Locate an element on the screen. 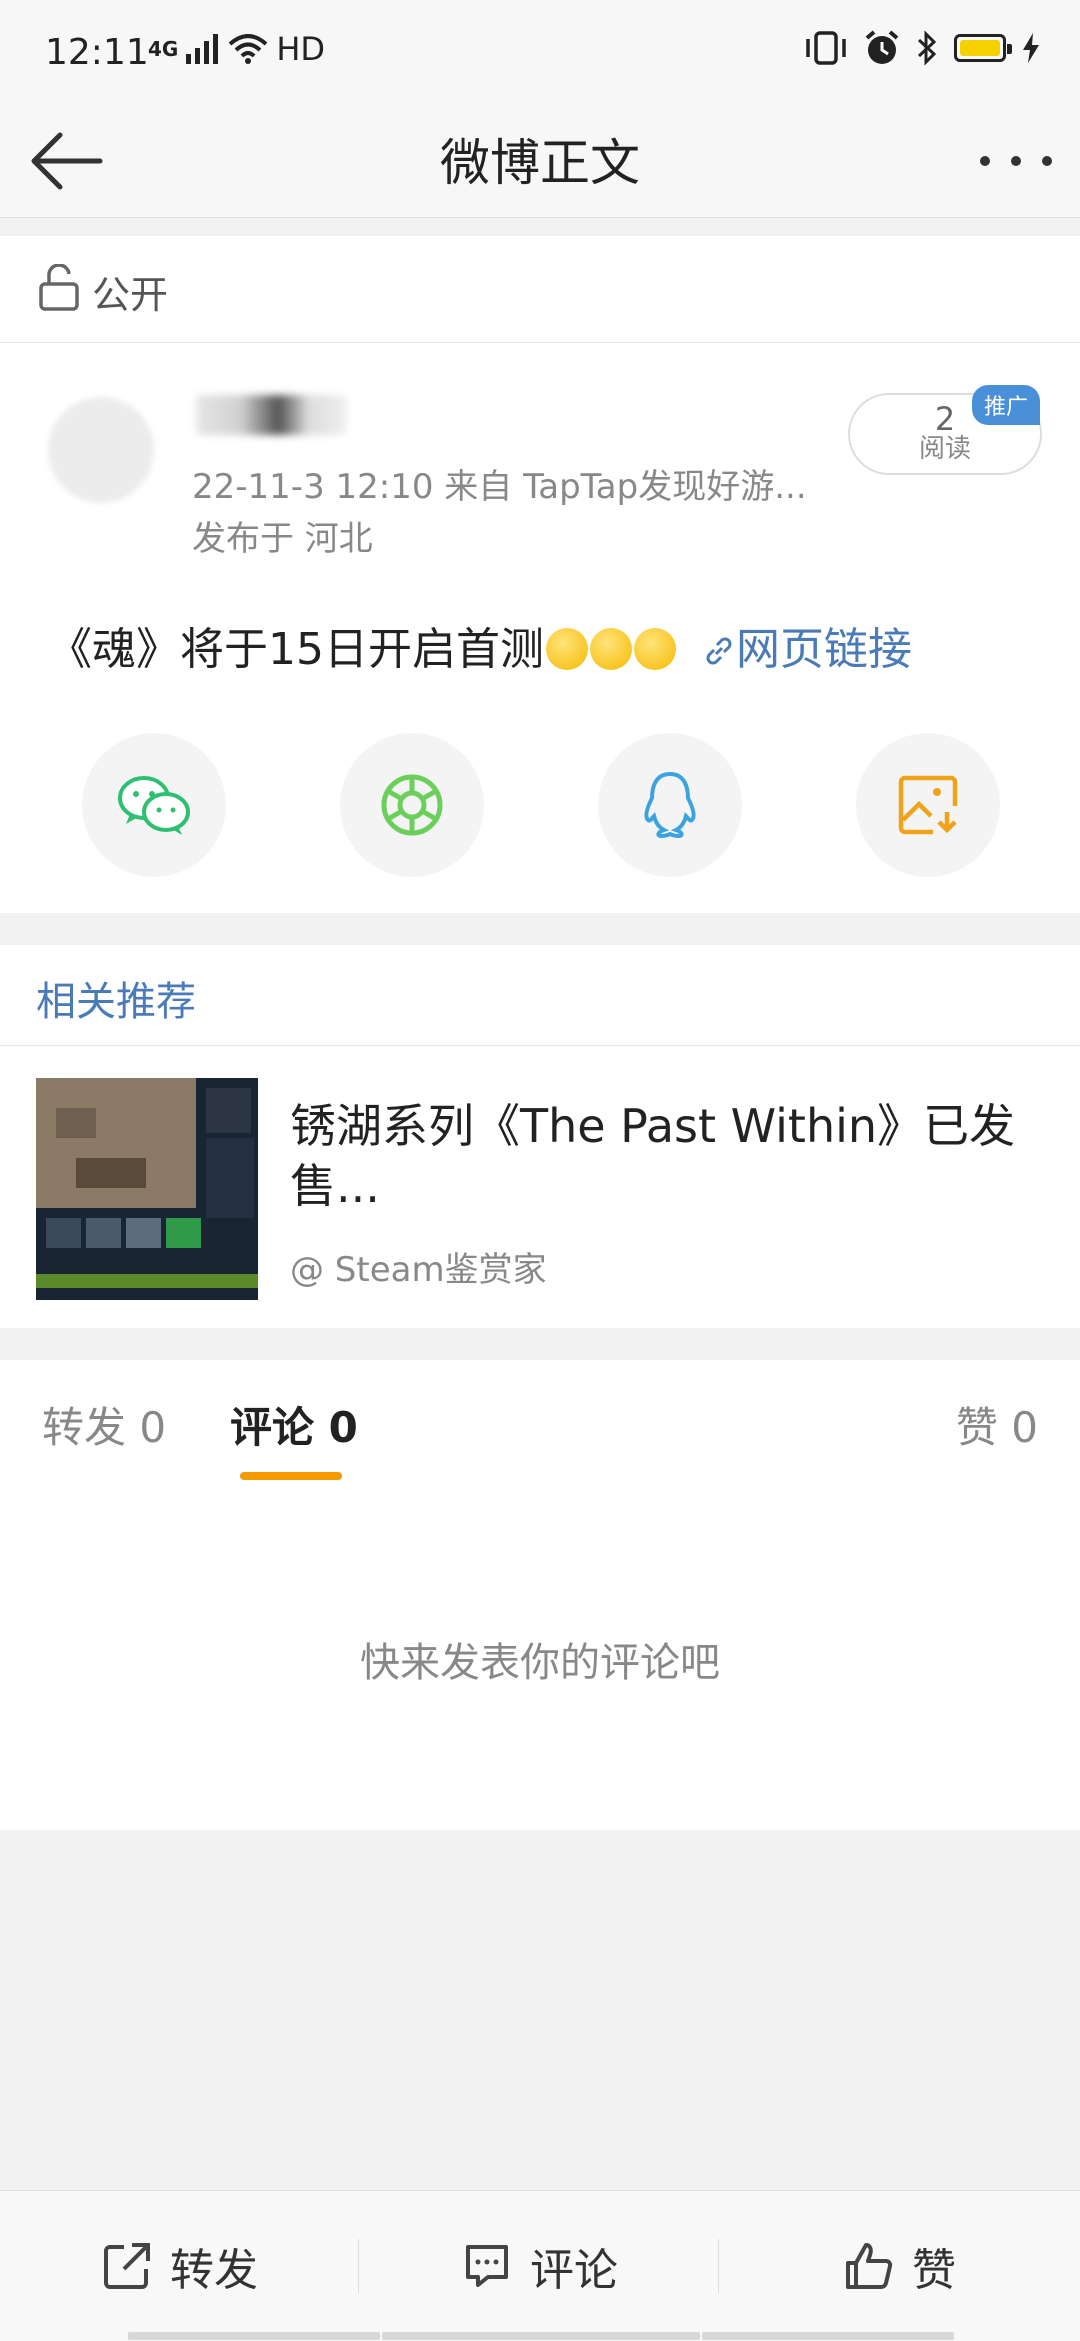  network-label: 4G is located at coordinates (163, 49).